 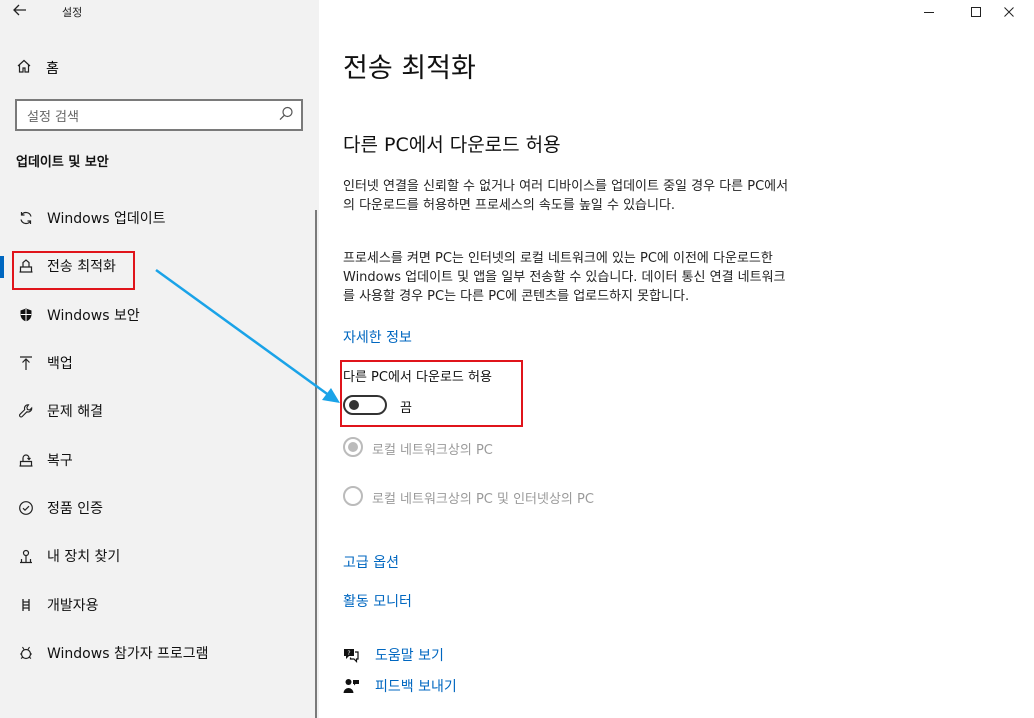 I want to click on radio-local-network, so click(x=353, y=447).